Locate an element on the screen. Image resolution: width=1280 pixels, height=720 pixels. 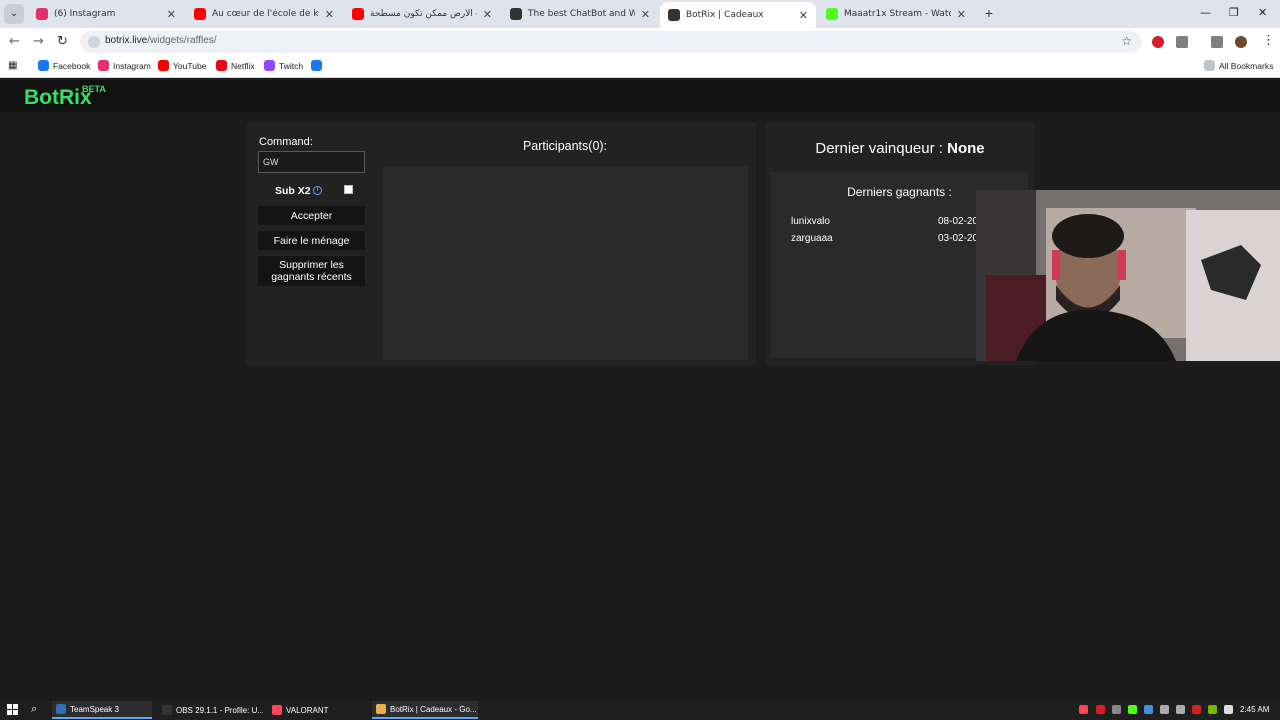
webcam-overlay is located at coordinates (1128, 275).